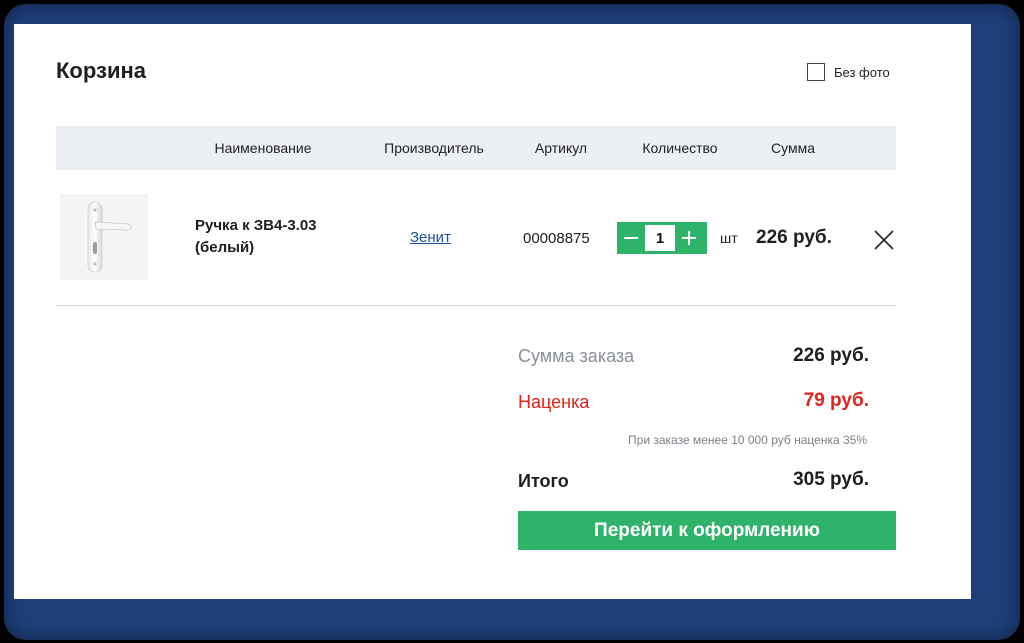 The width and height of the screenshot is (1024, 643). Describe the element at coordinates (476, 305) in the screenshot. I see `divider` at that location.